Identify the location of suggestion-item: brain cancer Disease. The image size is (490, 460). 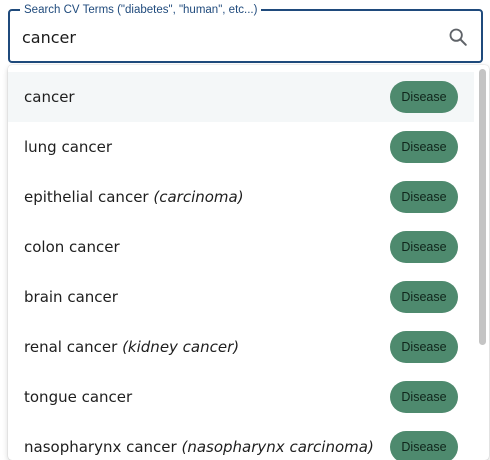
(241, 297).